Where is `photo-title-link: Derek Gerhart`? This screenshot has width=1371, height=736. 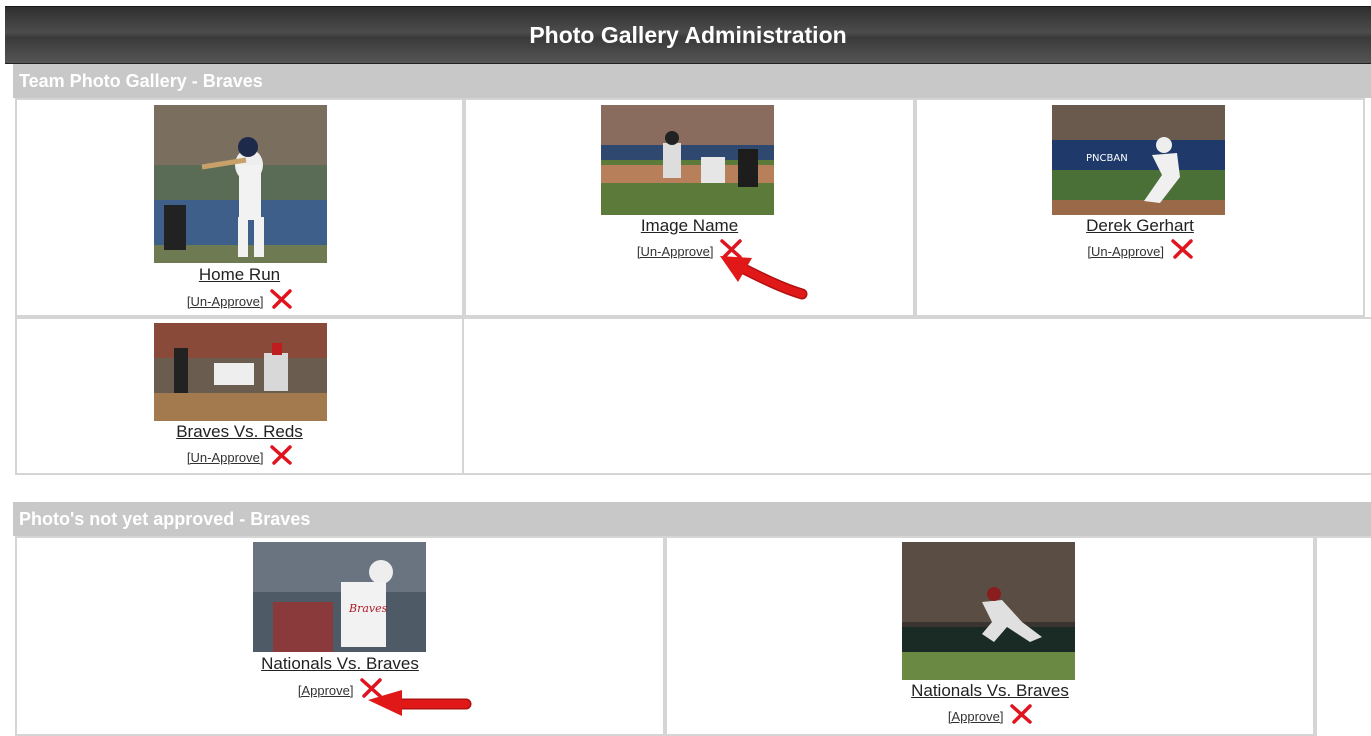 photo-title-link: Derek Gerhart is located at coordinates (1140, 226).